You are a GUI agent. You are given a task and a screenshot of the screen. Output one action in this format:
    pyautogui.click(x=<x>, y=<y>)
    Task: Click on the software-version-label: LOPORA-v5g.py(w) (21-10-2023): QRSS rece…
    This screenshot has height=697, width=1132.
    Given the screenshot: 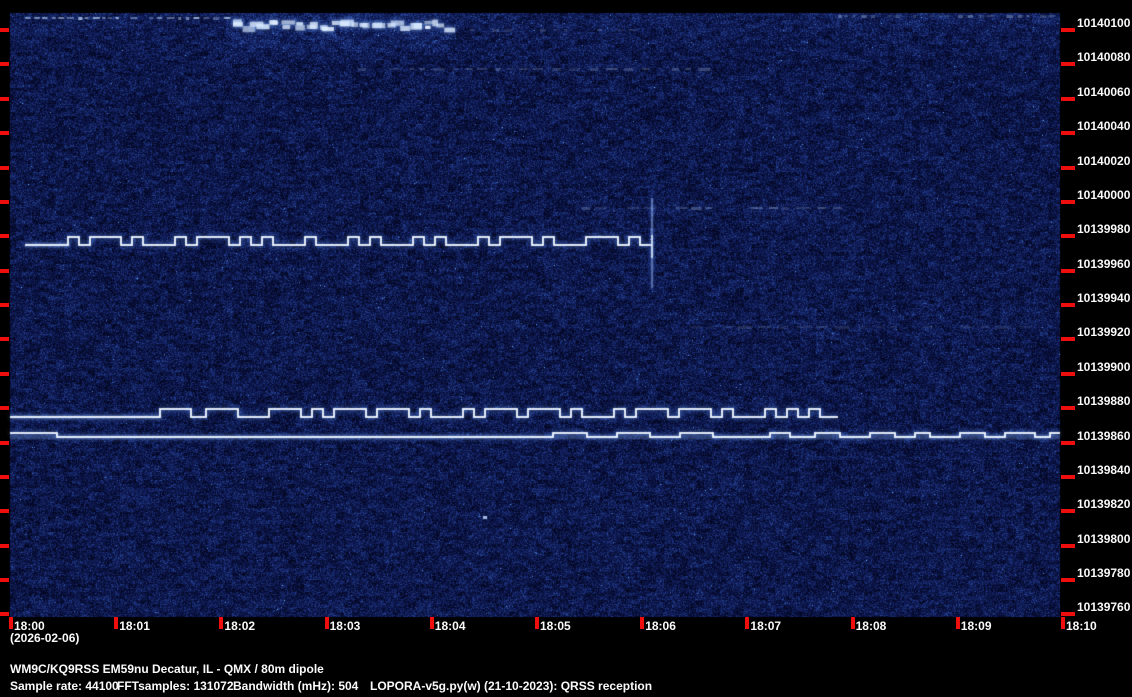 What is the action you would take?
    pyautogui.click(x=511, y=686)
    